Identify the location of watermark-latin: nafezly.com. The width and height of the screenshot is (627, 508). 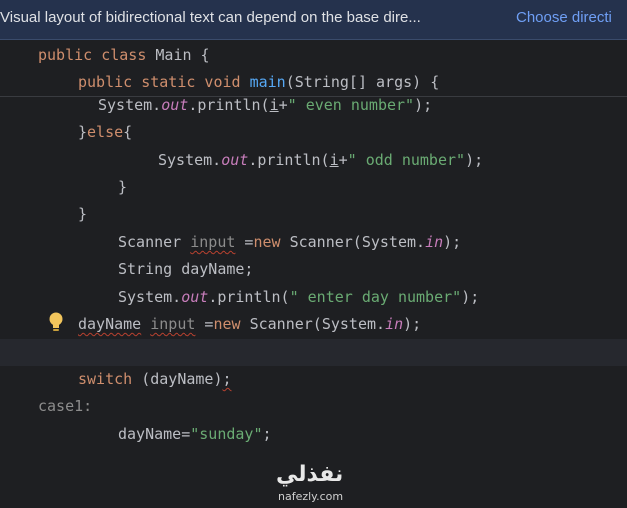
(311, 496).